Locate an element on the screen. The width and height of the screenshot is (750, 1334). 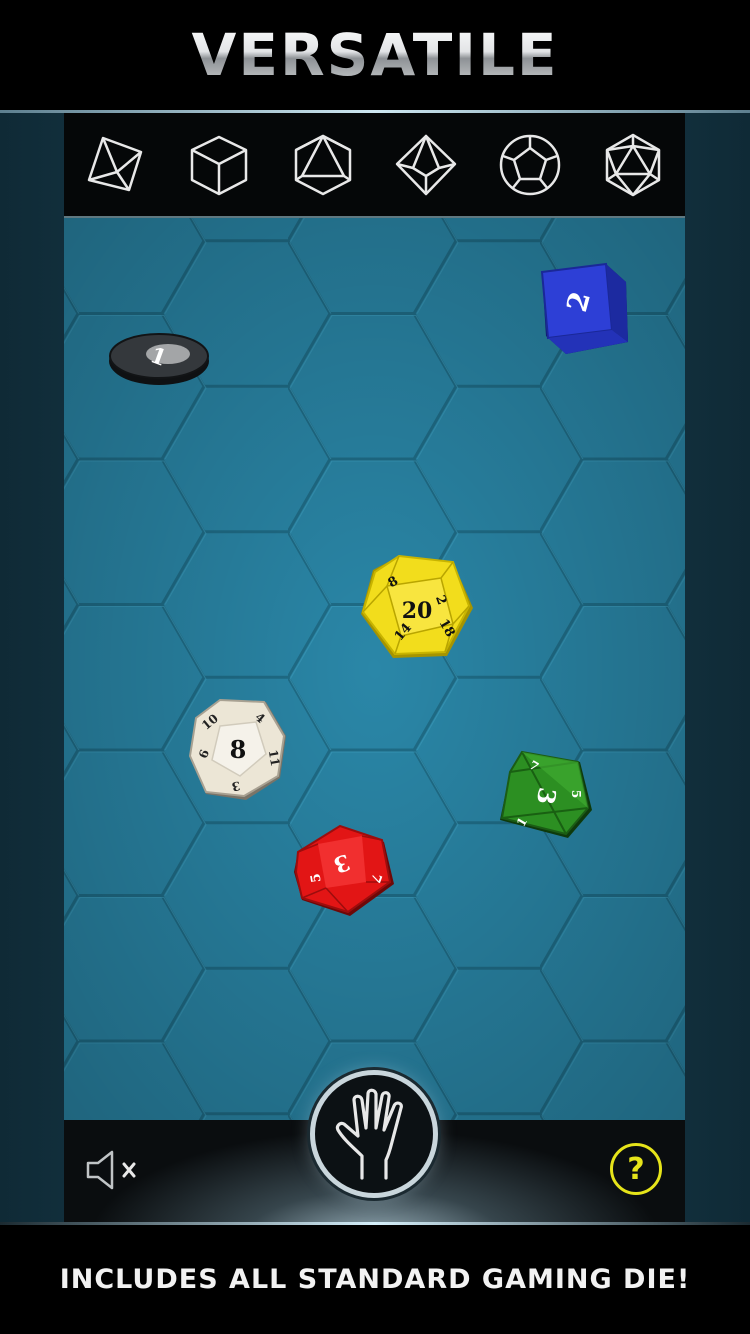
d10-icon is located at coordinates (426, 164).